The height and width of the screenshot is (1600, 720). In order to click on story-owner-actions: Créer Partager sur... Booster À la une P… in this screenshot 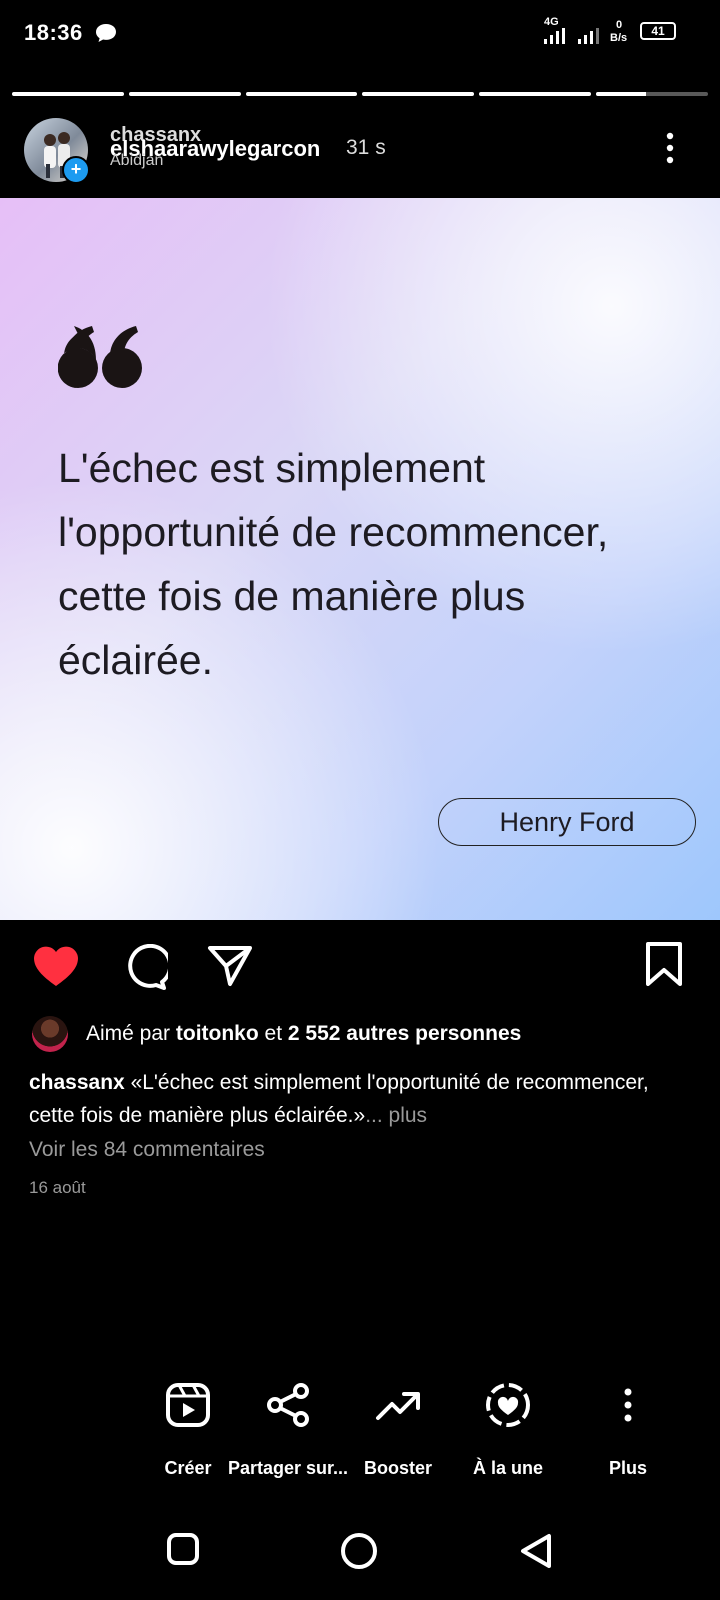, I will do `click(420, 1435)`.